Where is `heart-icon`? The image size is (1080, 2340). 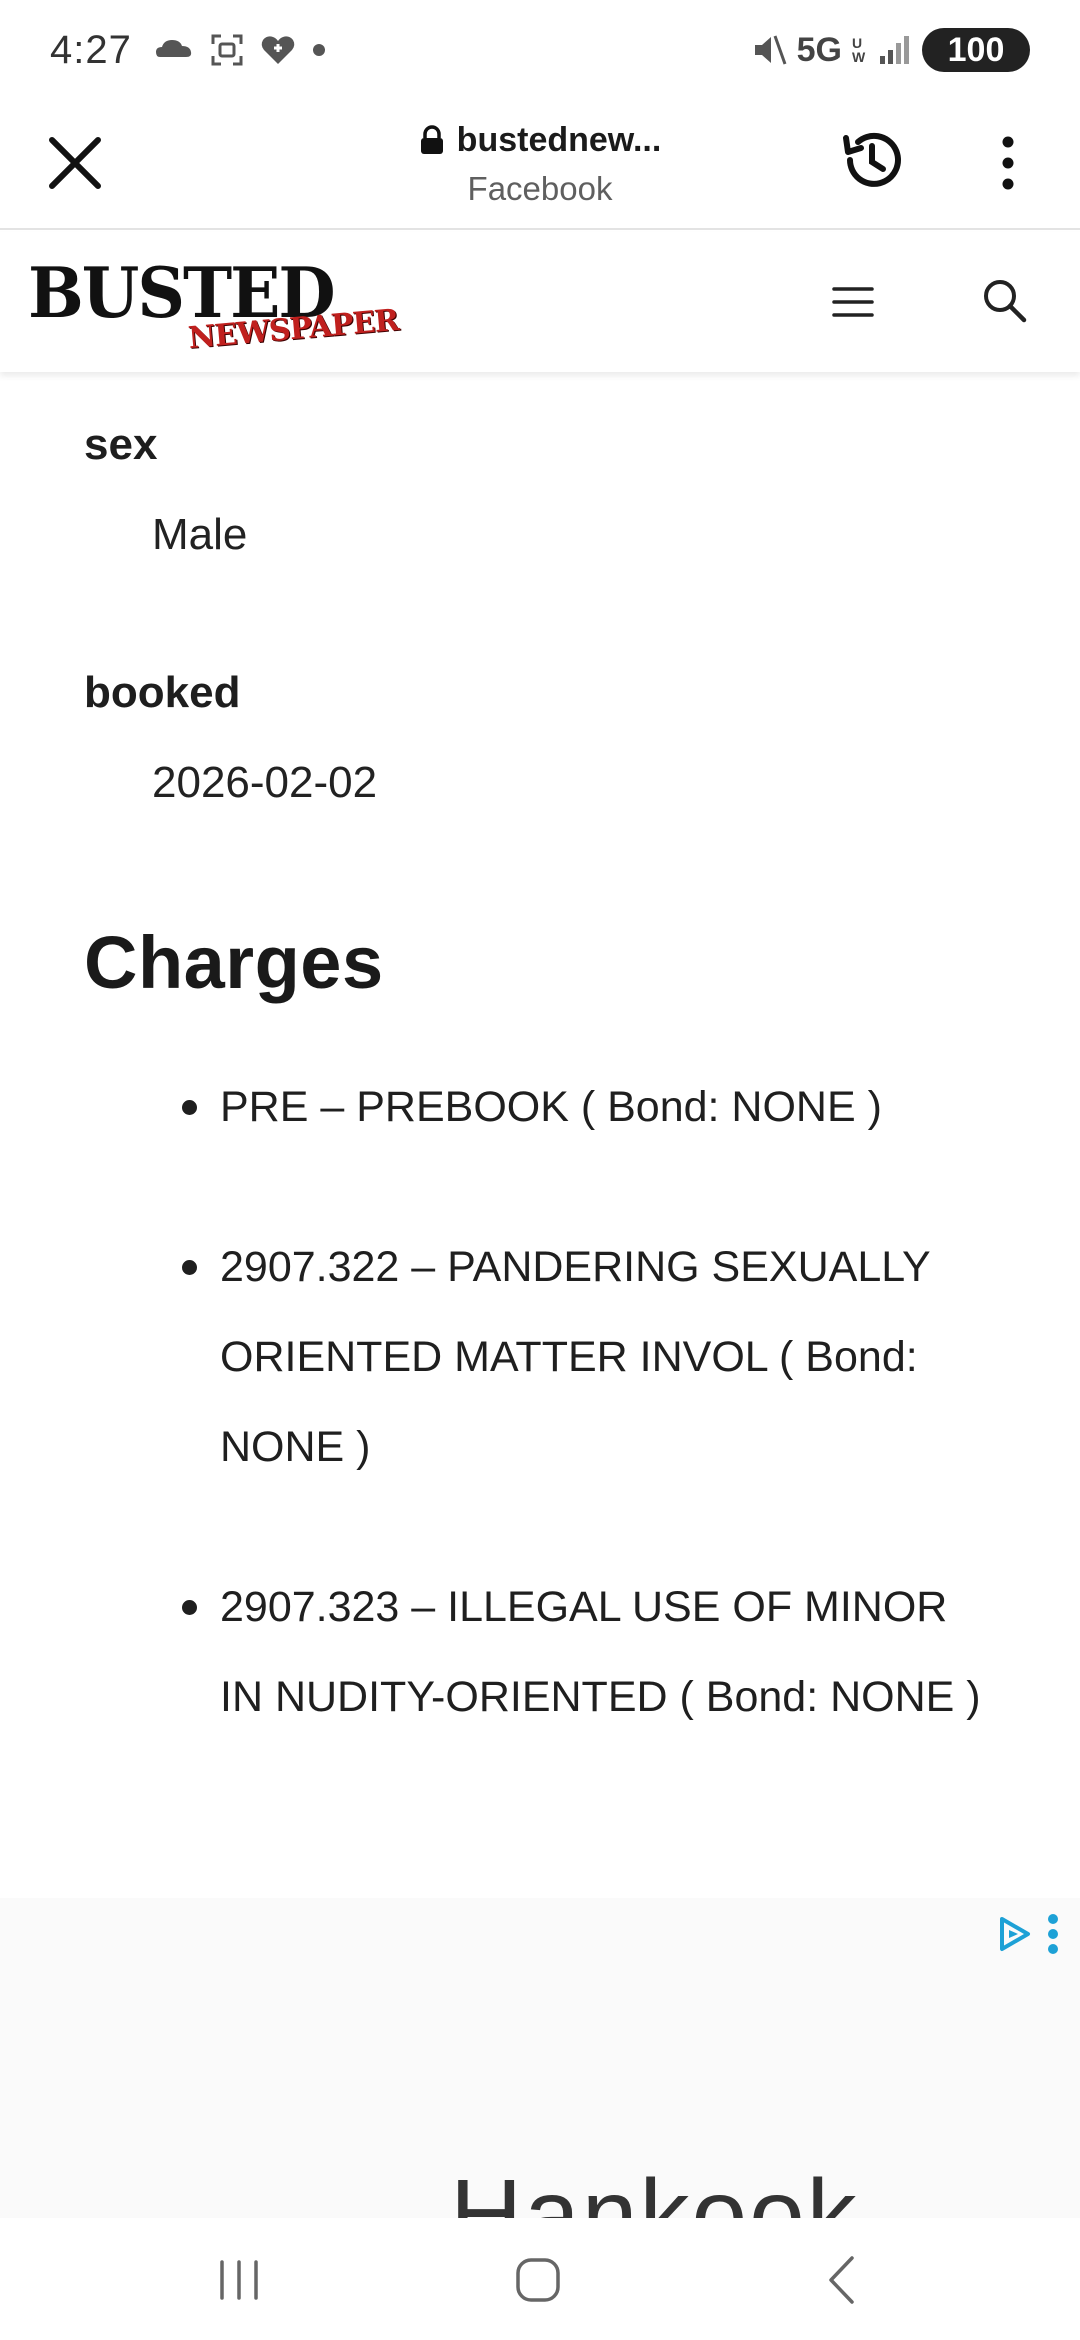 heart-icon is located at coordinates (278, 50).